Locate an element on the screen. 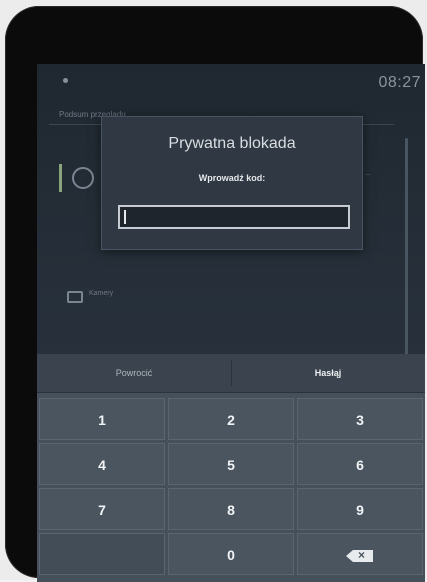  key-5: 5 is located at coordinates (231, 464).